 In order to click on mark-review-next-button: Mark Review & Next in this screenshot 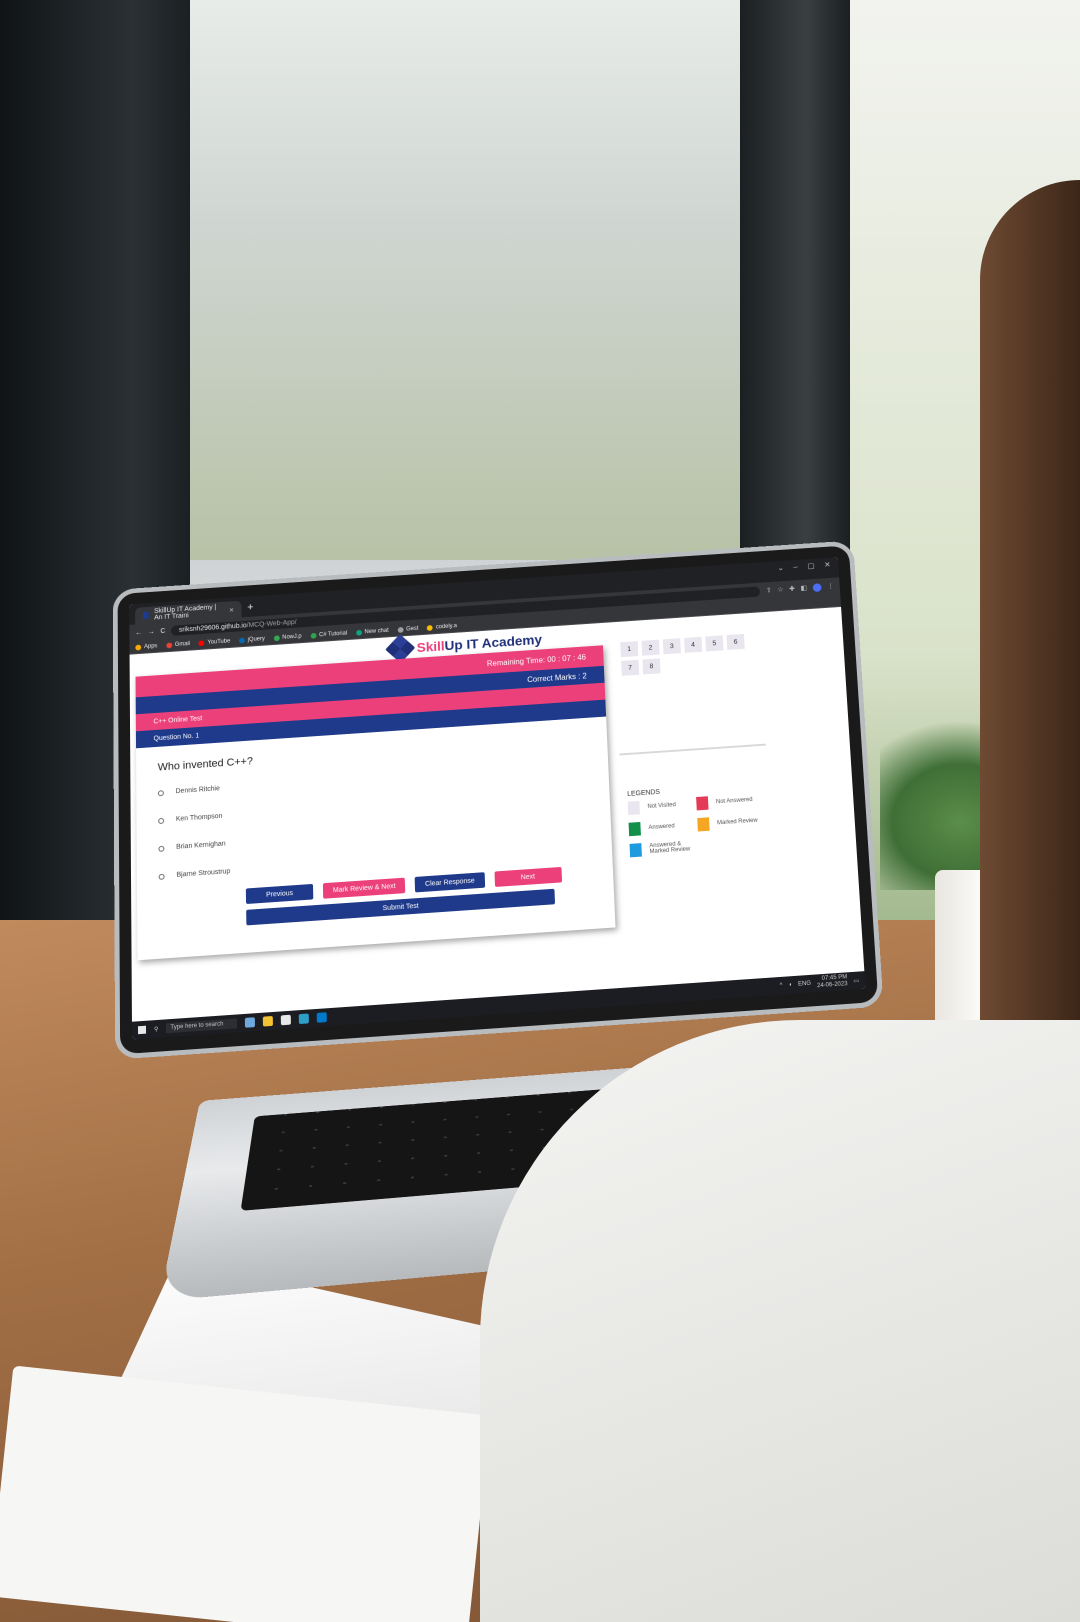, I will do `click(364, 888)`.